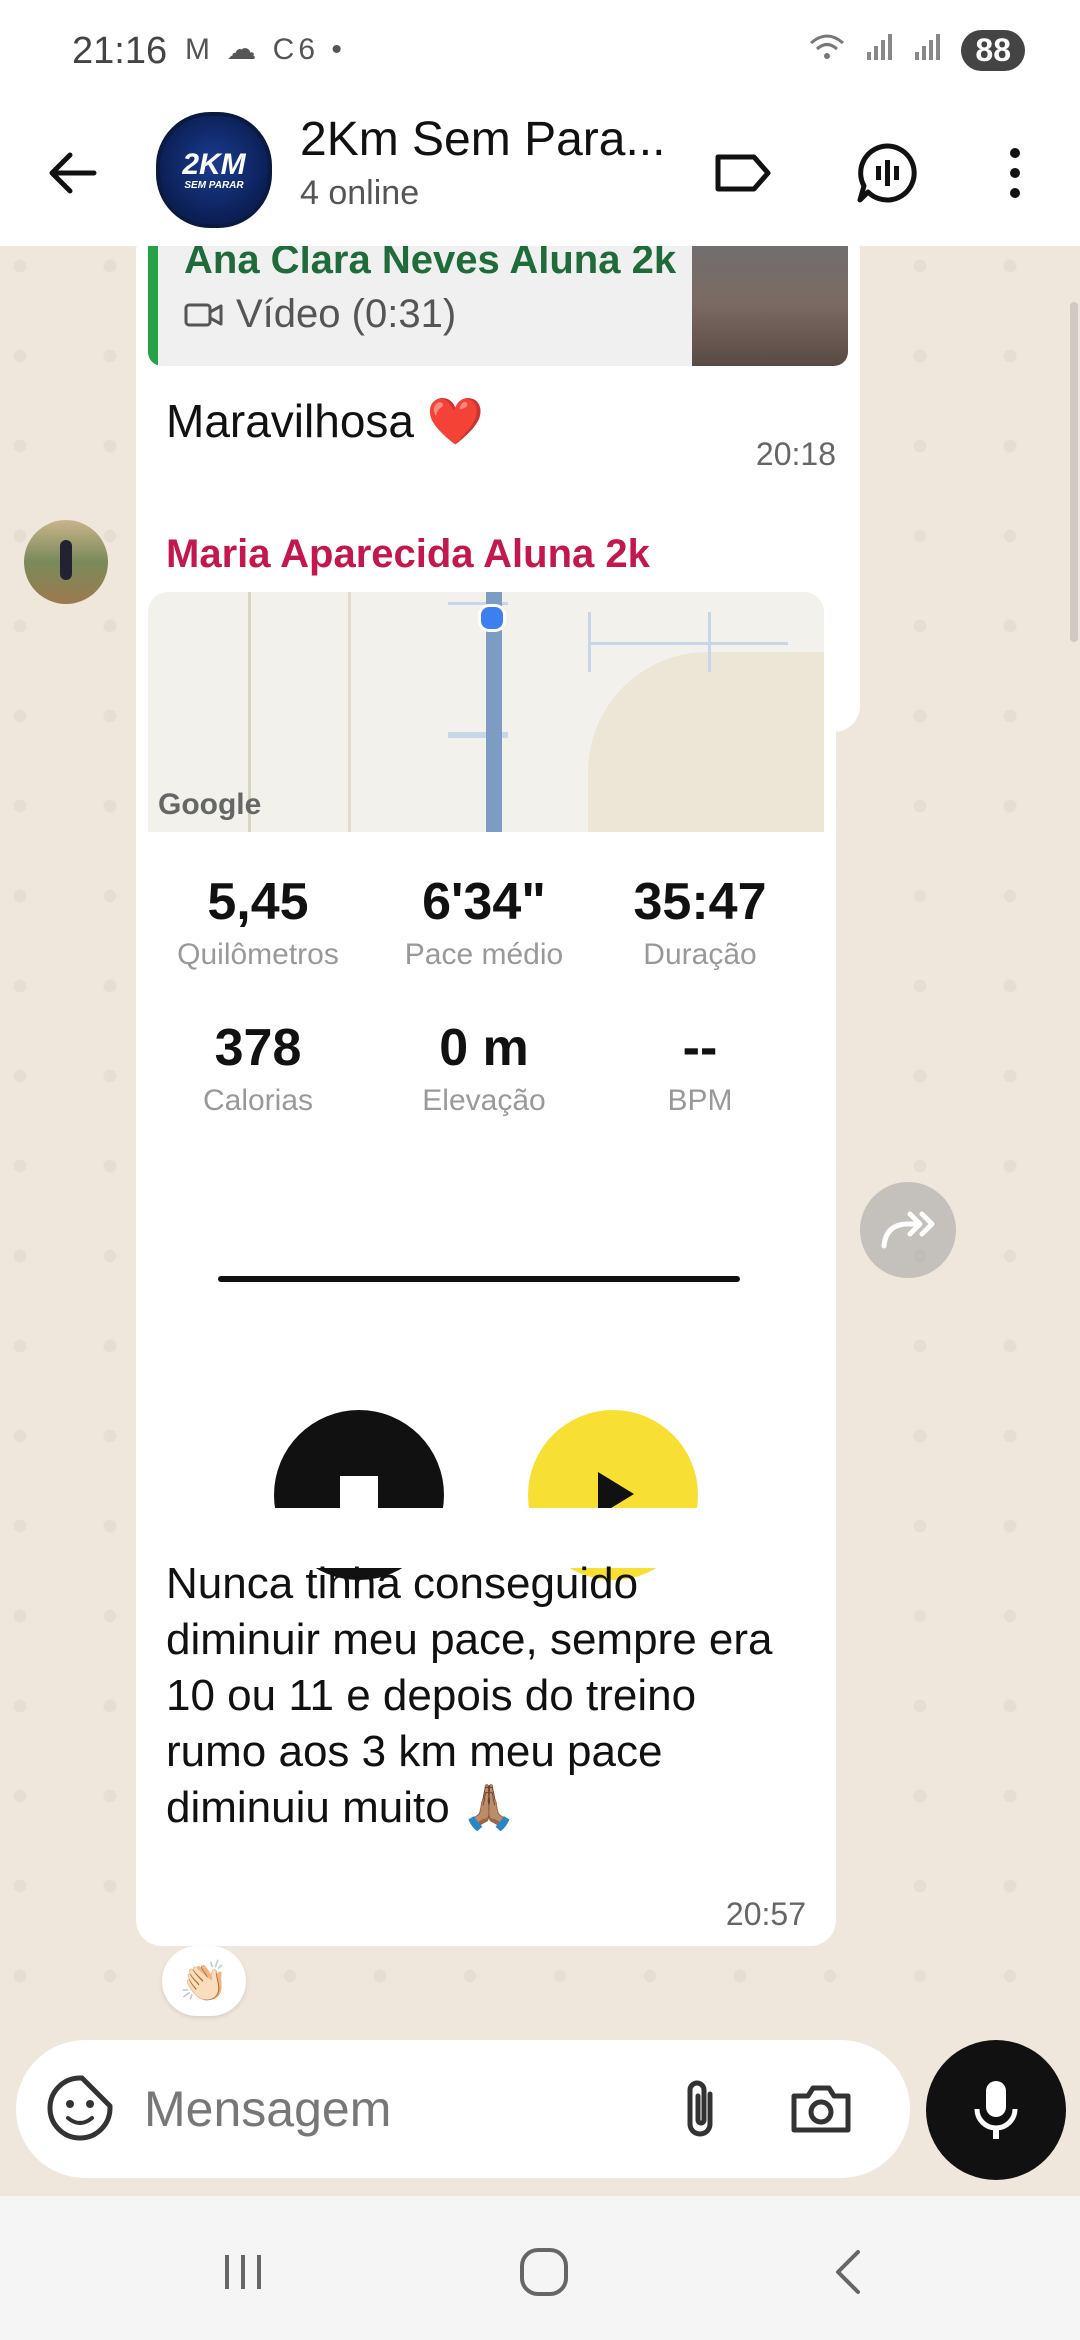 This screenshot has height=2340, width=1080. Describe the element at coordinates (204, 1981) in the screenshot. I see `reaction-emoji: 👏🏻` at that location.